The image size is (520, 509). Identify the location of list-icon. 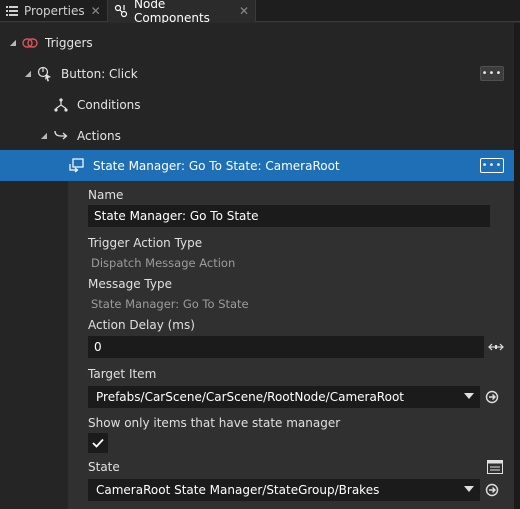
(12, 11).